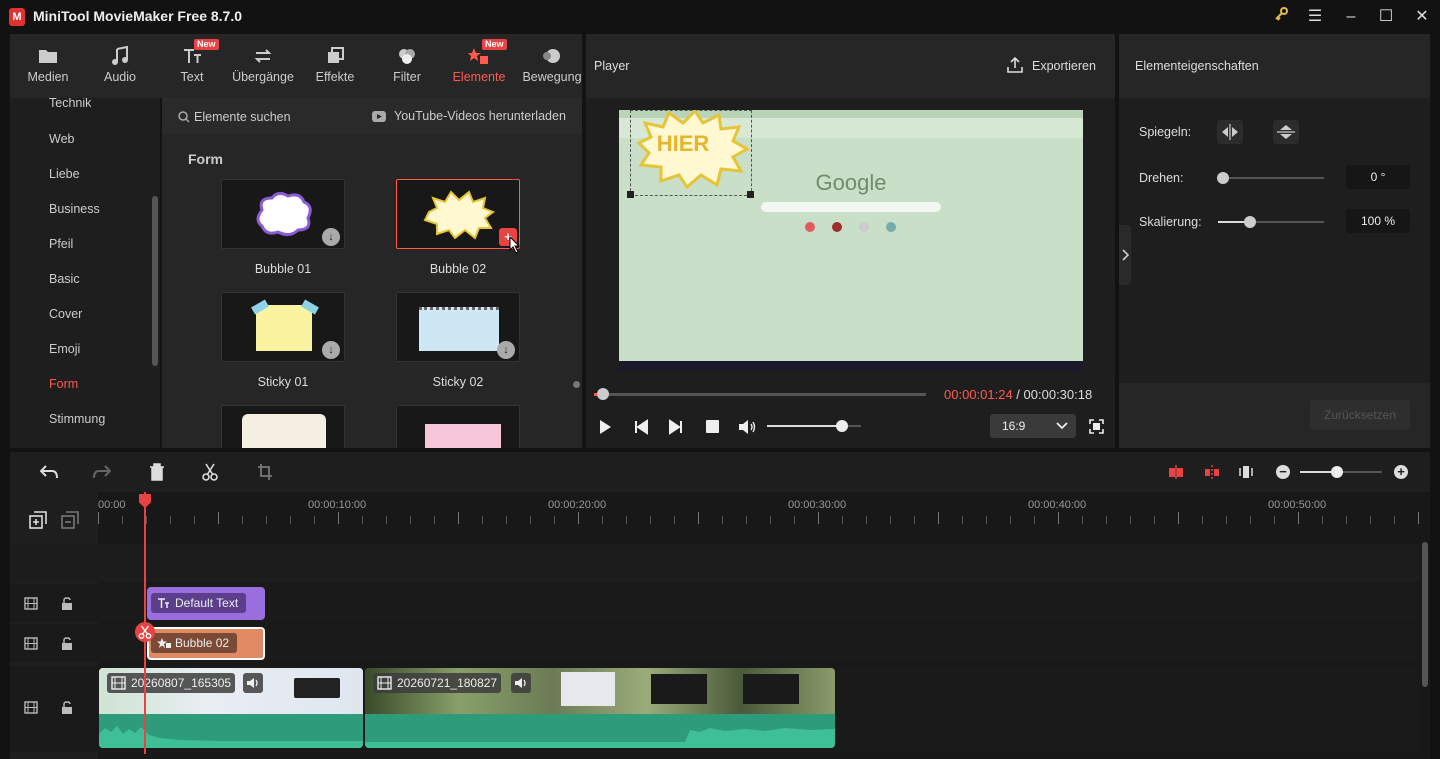 This screenshot has height=759, width=1440. What do you see at coordinates (231, 708) in the screenshot?
I see `video-clip-1: 20260807_165305` at bounding box center [231, 708].